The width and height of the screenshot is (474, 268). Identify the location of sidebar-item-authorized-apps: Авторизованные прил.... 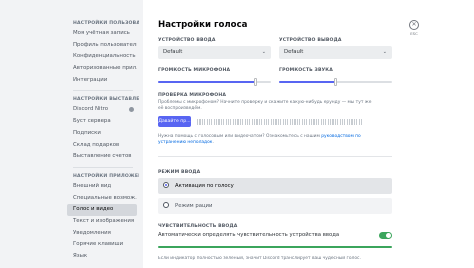
(102, 69).